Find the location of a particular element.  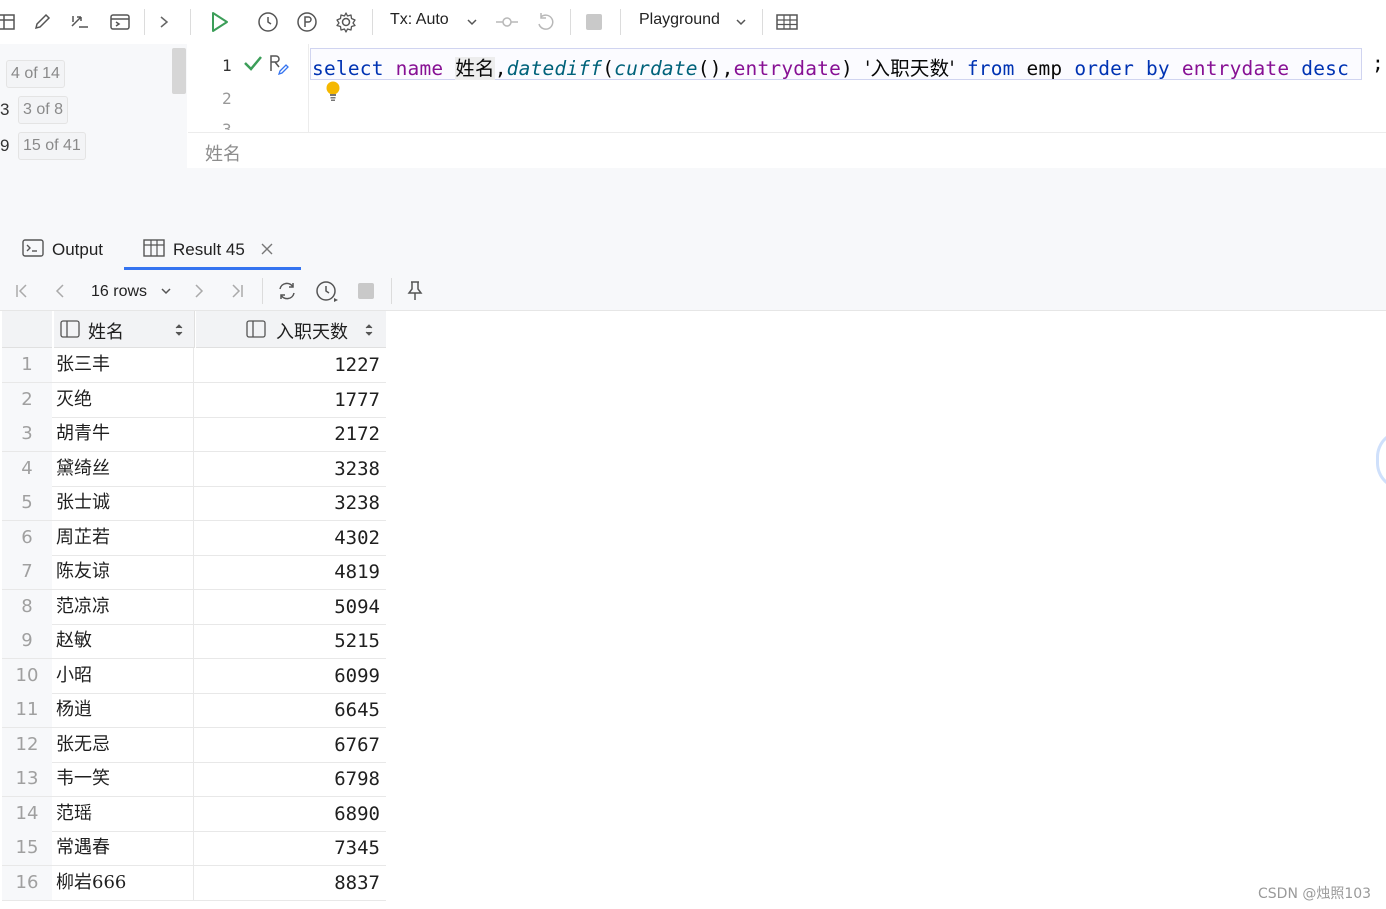

edit-pencil-icon is located at coordinates (42, 22).